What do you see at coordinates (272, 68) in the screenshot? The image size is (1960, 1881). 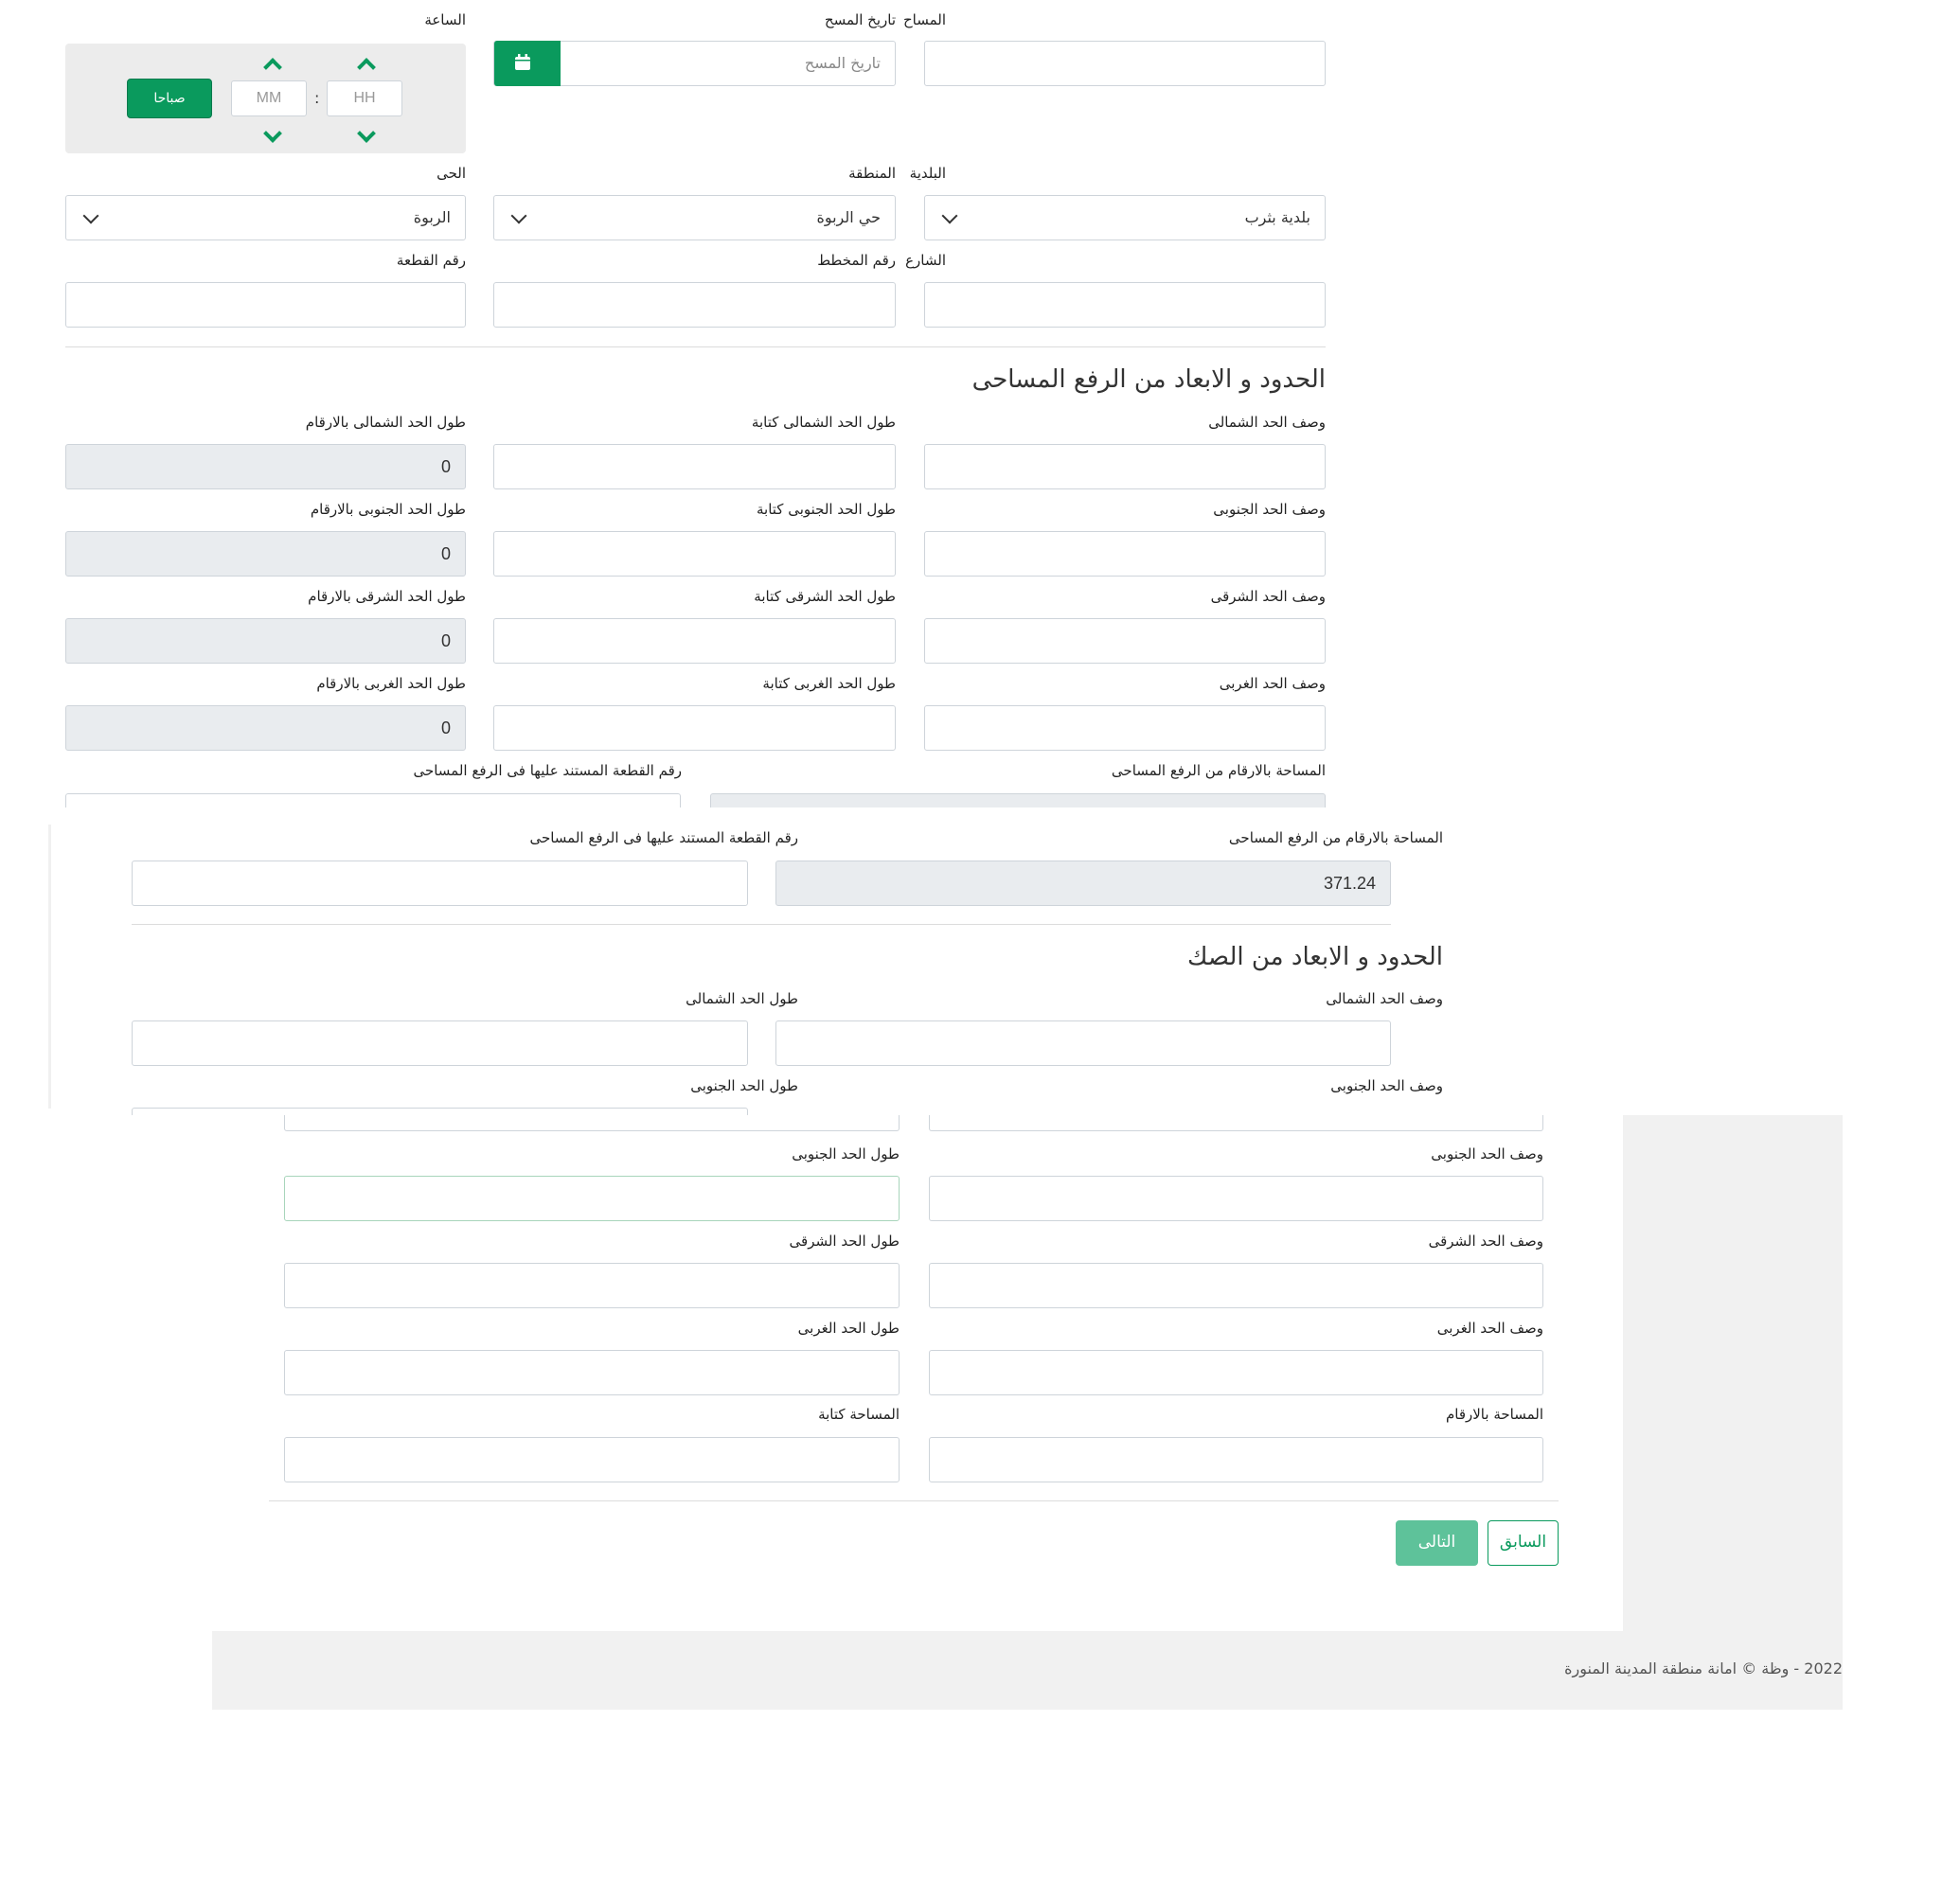 I see `hour-up-icon` at bounding box center [272, 68].